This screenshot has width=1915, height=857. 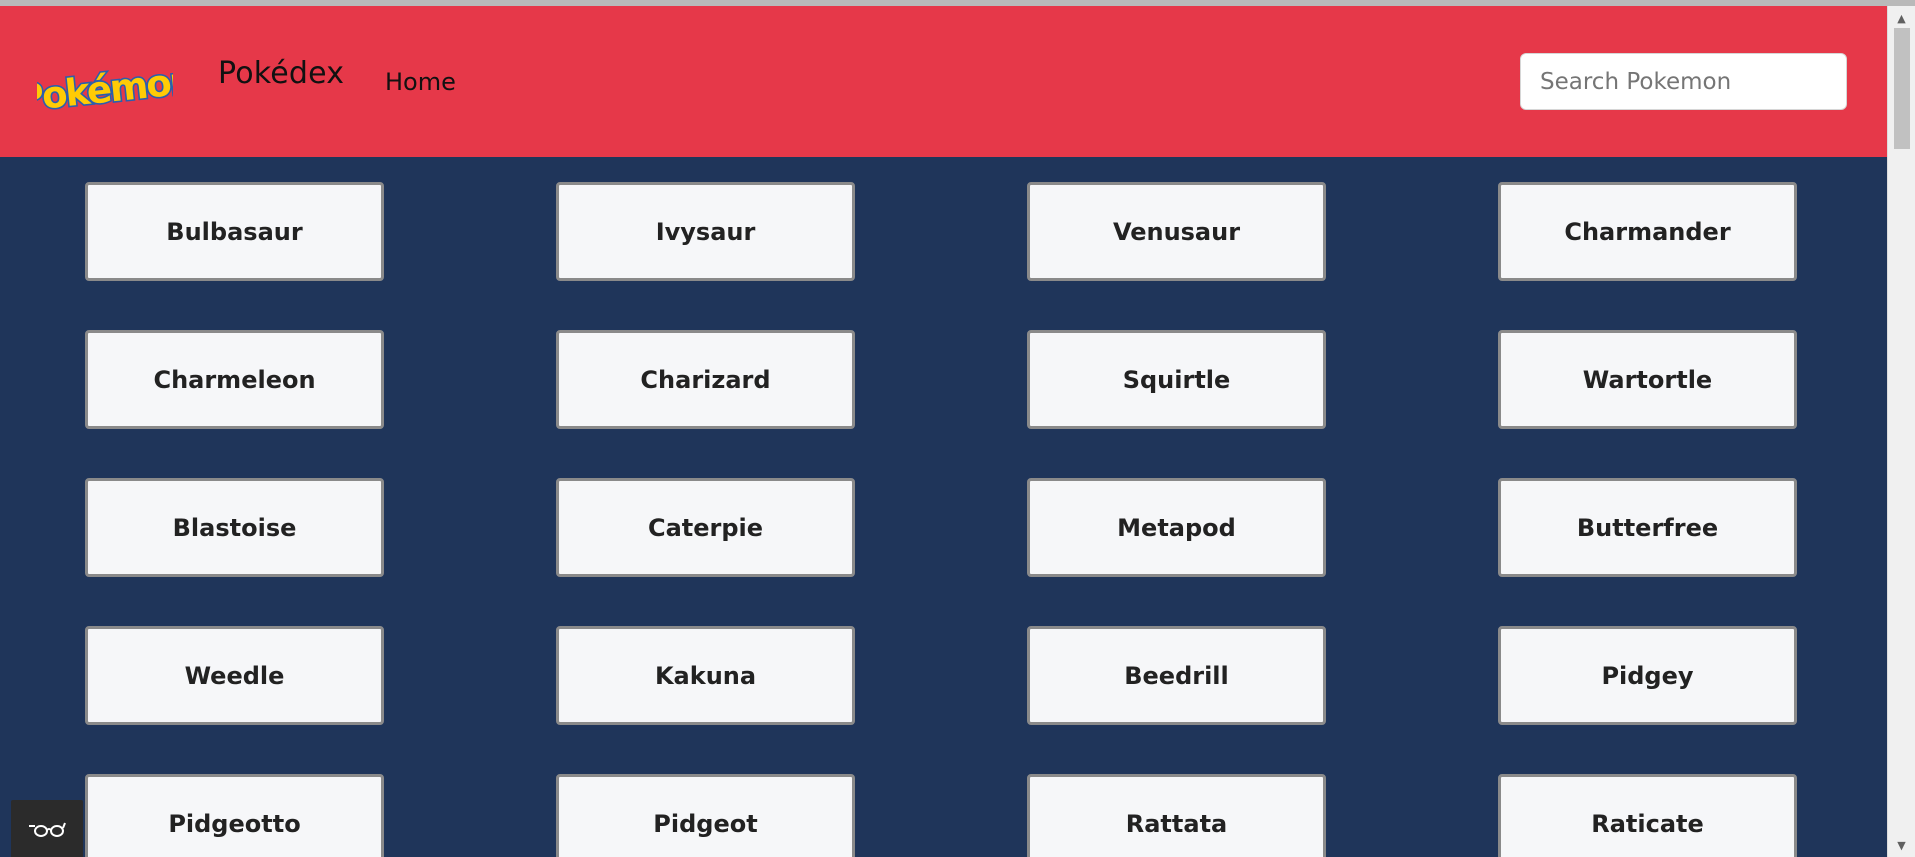 What do you see at coordinates (1647, 527) in the screenshot?
I see `pokemon-card: Butterfree` at bounding box center [1647, 527].